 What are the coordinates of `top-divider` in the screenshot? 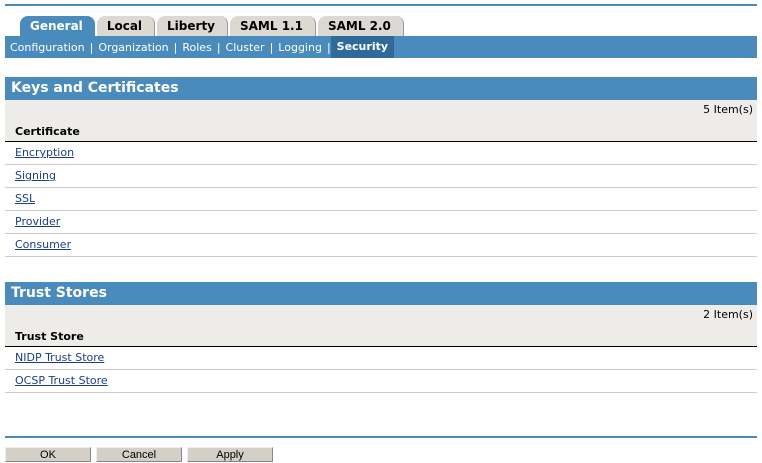 It's located at (381, 5).